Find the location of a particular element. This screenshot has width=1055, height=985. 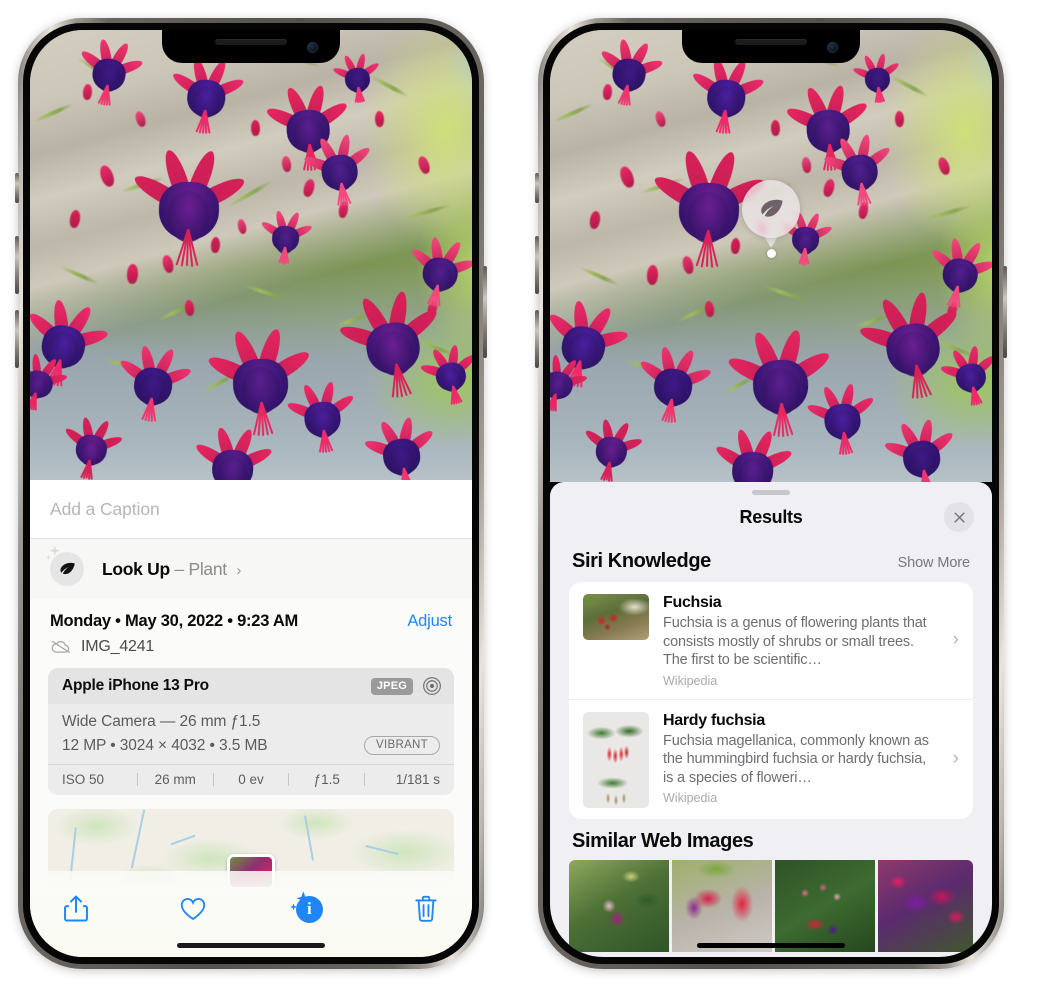

knowledge-title: Hardy fuchsia is located at coordinates (714, 720).